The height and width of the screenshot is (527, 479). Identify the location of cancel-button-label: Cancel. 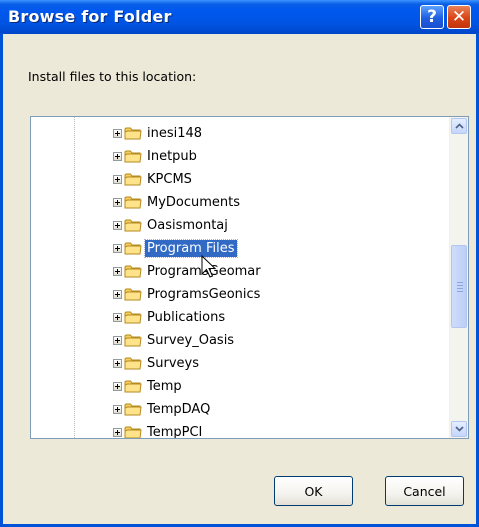
(424, 491).